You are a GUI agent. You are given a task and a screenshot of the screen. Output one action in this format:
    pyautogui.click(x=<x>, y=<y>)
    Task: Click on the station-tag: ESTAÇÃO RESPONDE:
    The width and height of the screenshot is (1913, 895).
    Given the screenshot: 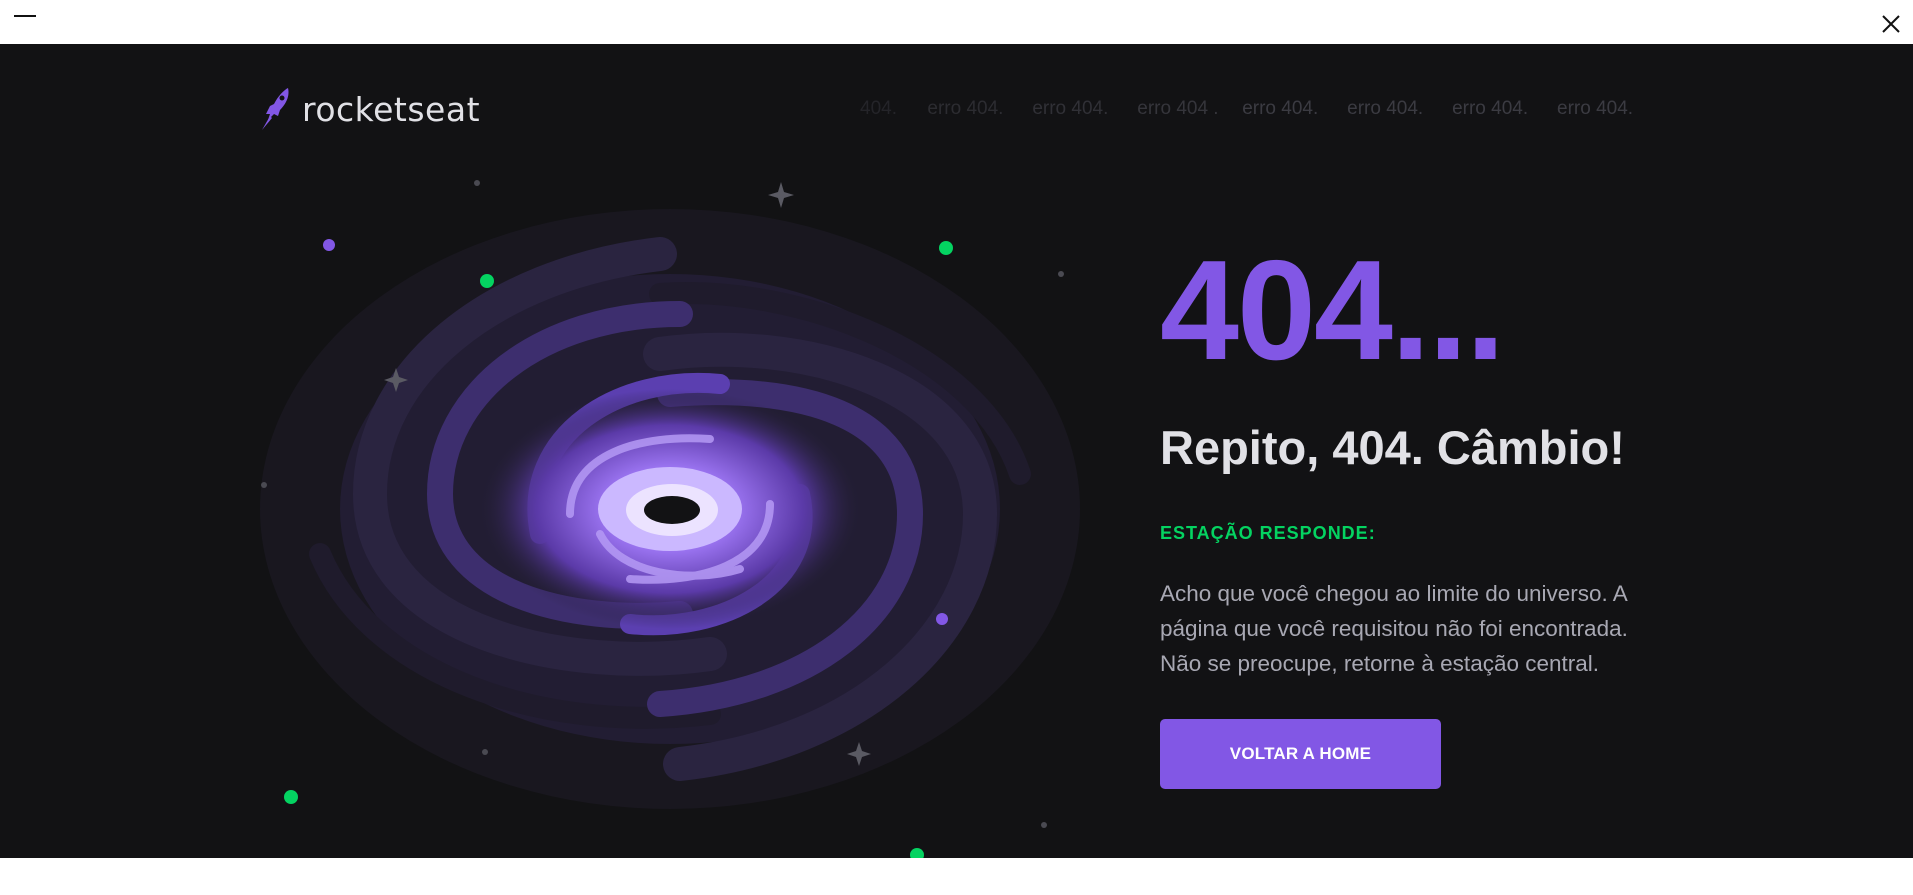 What is the action you would take?
    pyautogui.click(x=1268, y=533)
    